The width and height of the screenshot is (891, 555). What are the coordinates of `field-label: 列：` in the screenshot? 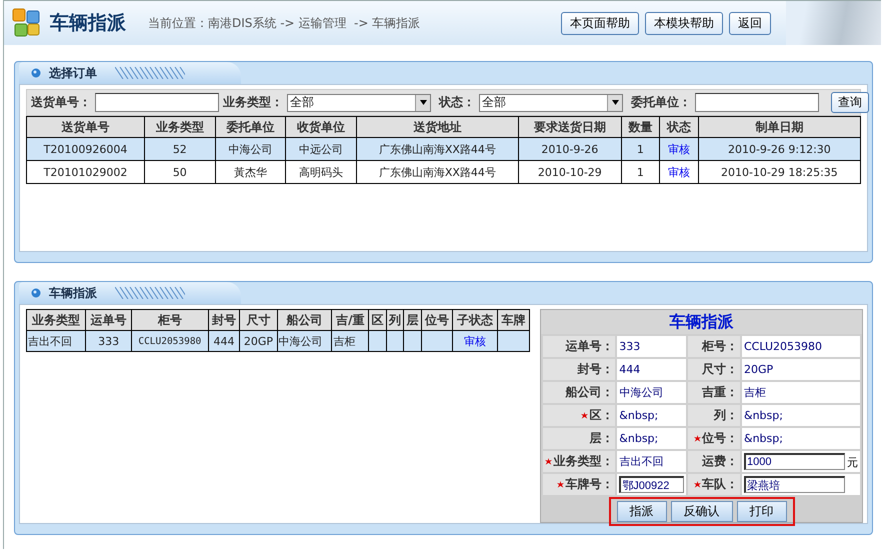 It's located at (726, 415).